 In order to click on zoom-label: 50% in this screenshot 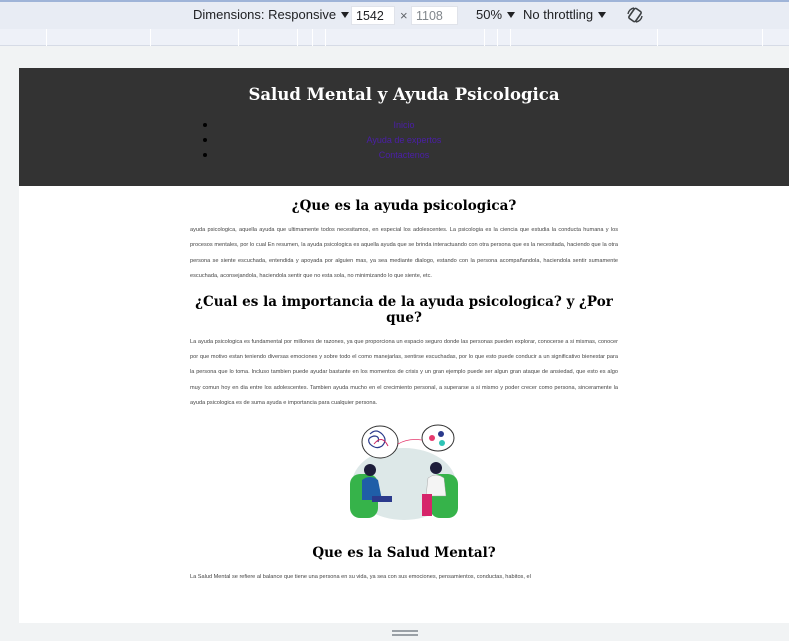, I will do `click(489, 14)`.